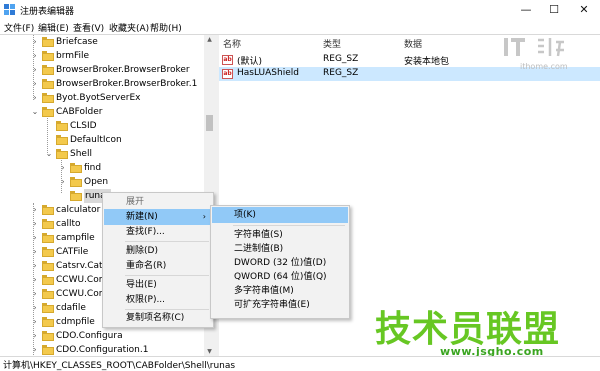 This screenshot has width=600, height=371. I want to click on tree-item-label: CLSID, so click(83, 126).